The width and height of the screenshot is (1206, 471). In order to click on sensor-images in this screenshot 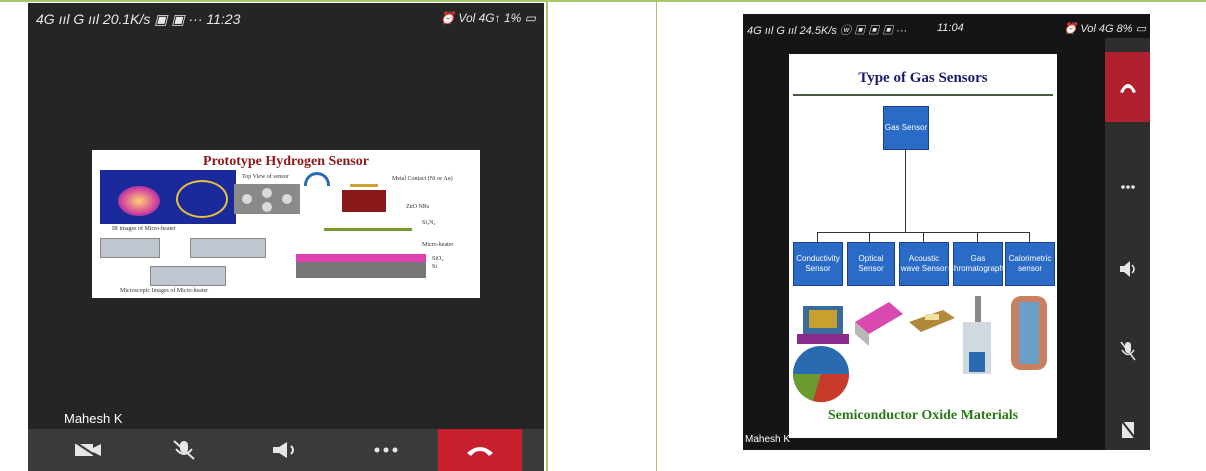, I will do `click(920, 349)`.